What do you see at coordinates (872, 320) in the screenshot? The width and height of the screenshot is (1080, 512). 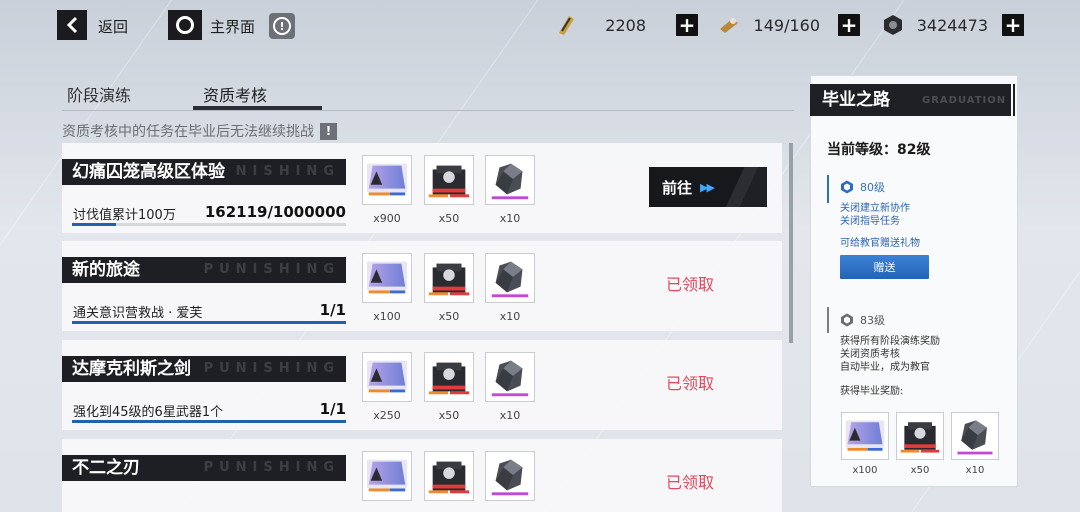 I see `level-83-label: 83级` at bounding box center [872, 320].